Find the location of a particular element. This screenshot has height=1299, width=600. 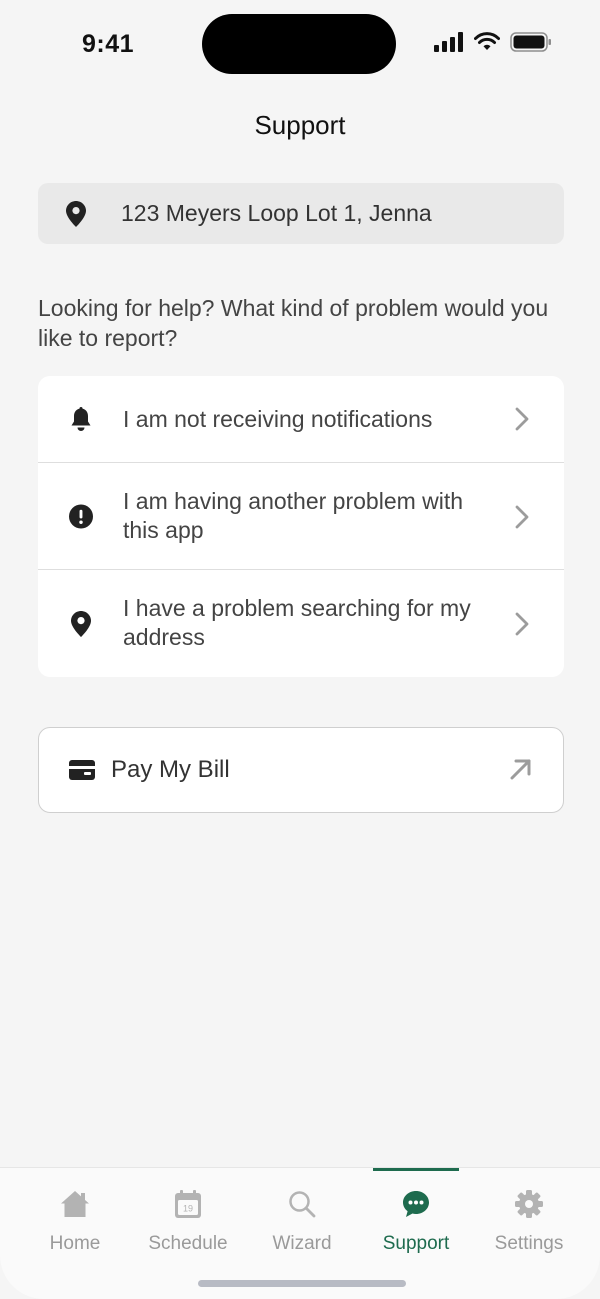

option-label: I am not receiving notifications is located at coordinates (278, 419).